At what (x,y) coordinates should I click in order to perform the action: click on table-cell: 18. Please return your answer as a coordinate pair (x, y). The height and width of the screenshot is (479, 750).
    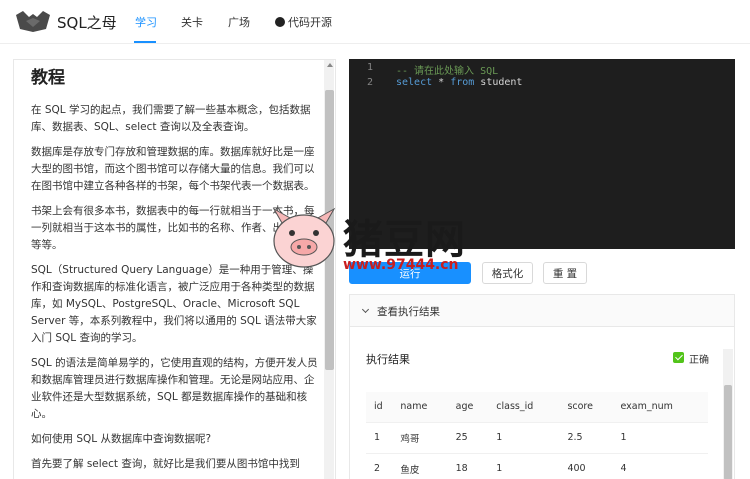
    Looking at the image, I should click on (468, 466).